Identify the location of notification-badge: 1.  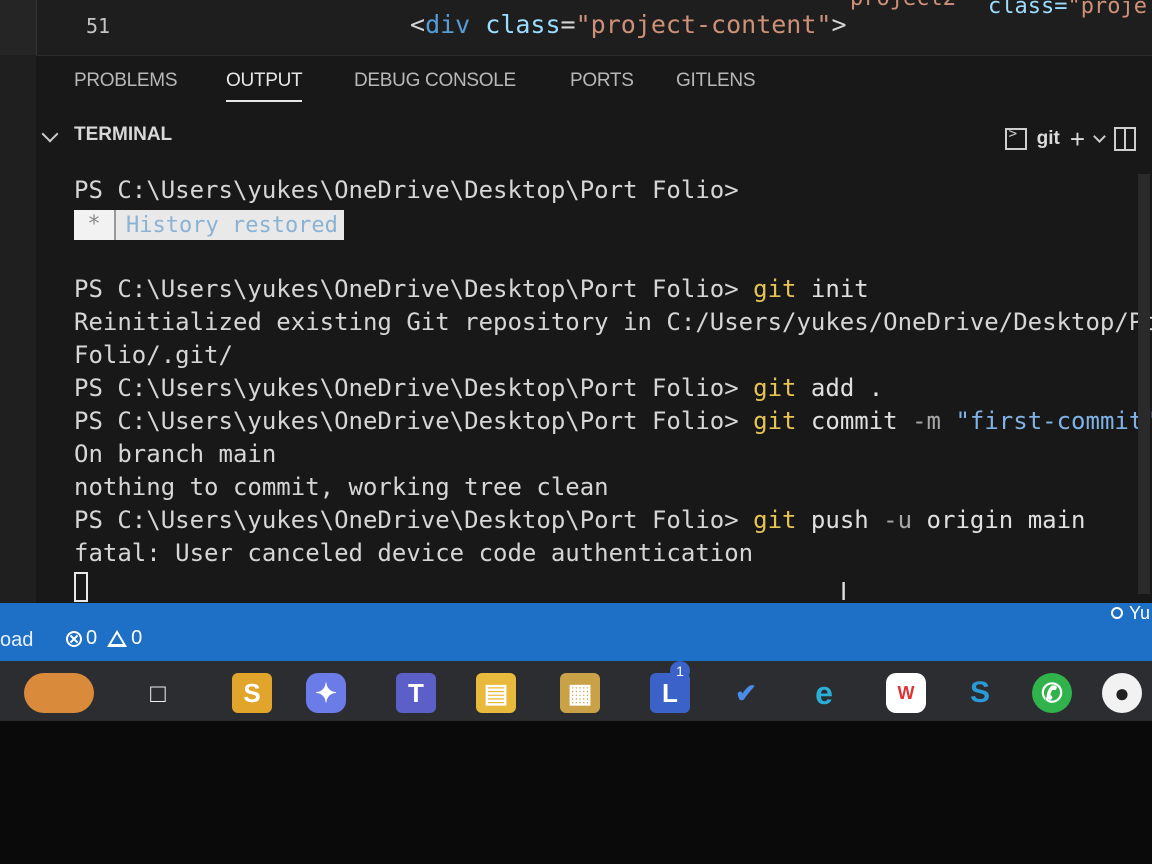
(680, 671).